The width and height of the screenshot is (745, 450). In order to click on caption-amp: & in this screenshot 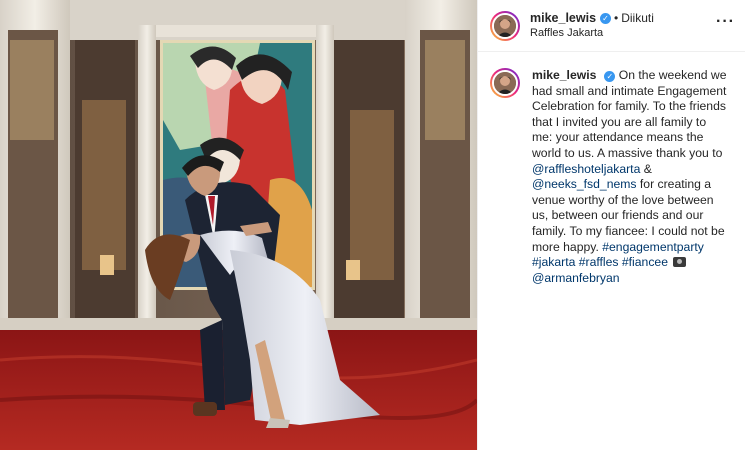, I will do `click(646, 168)`.